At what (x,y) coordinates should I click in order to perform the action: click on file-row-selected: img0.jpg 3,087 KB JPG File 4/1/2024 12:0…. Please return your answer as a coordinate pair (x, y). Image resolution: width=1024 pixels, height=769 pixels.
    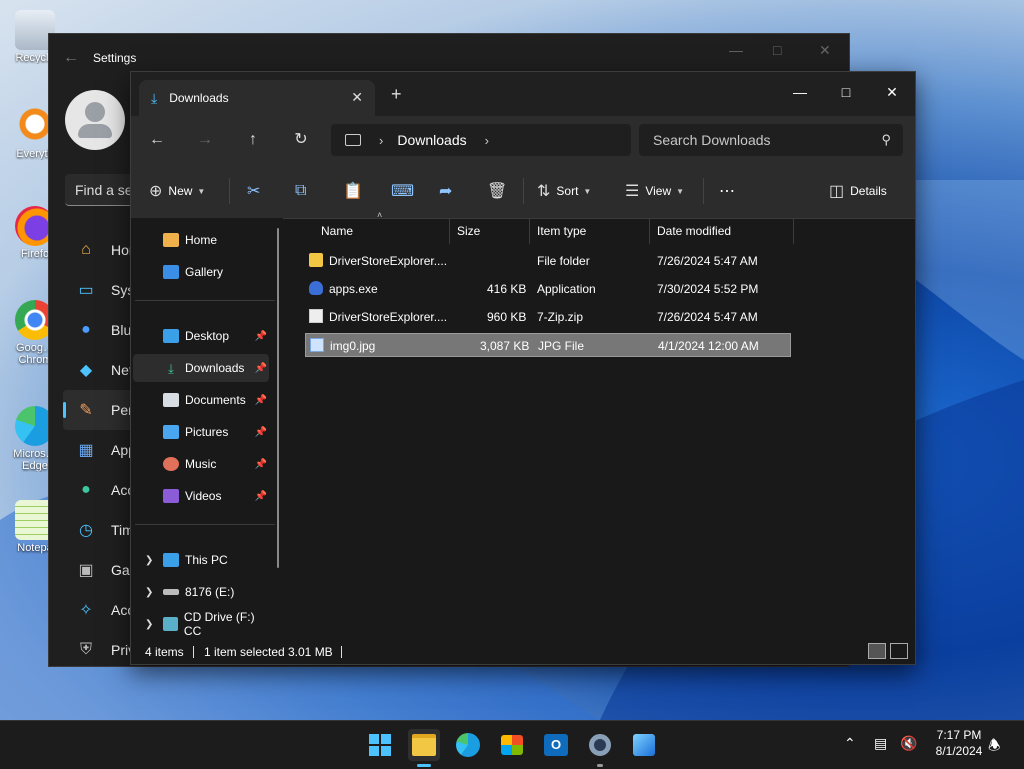
    Looking at the image, I should click on (548, 345).